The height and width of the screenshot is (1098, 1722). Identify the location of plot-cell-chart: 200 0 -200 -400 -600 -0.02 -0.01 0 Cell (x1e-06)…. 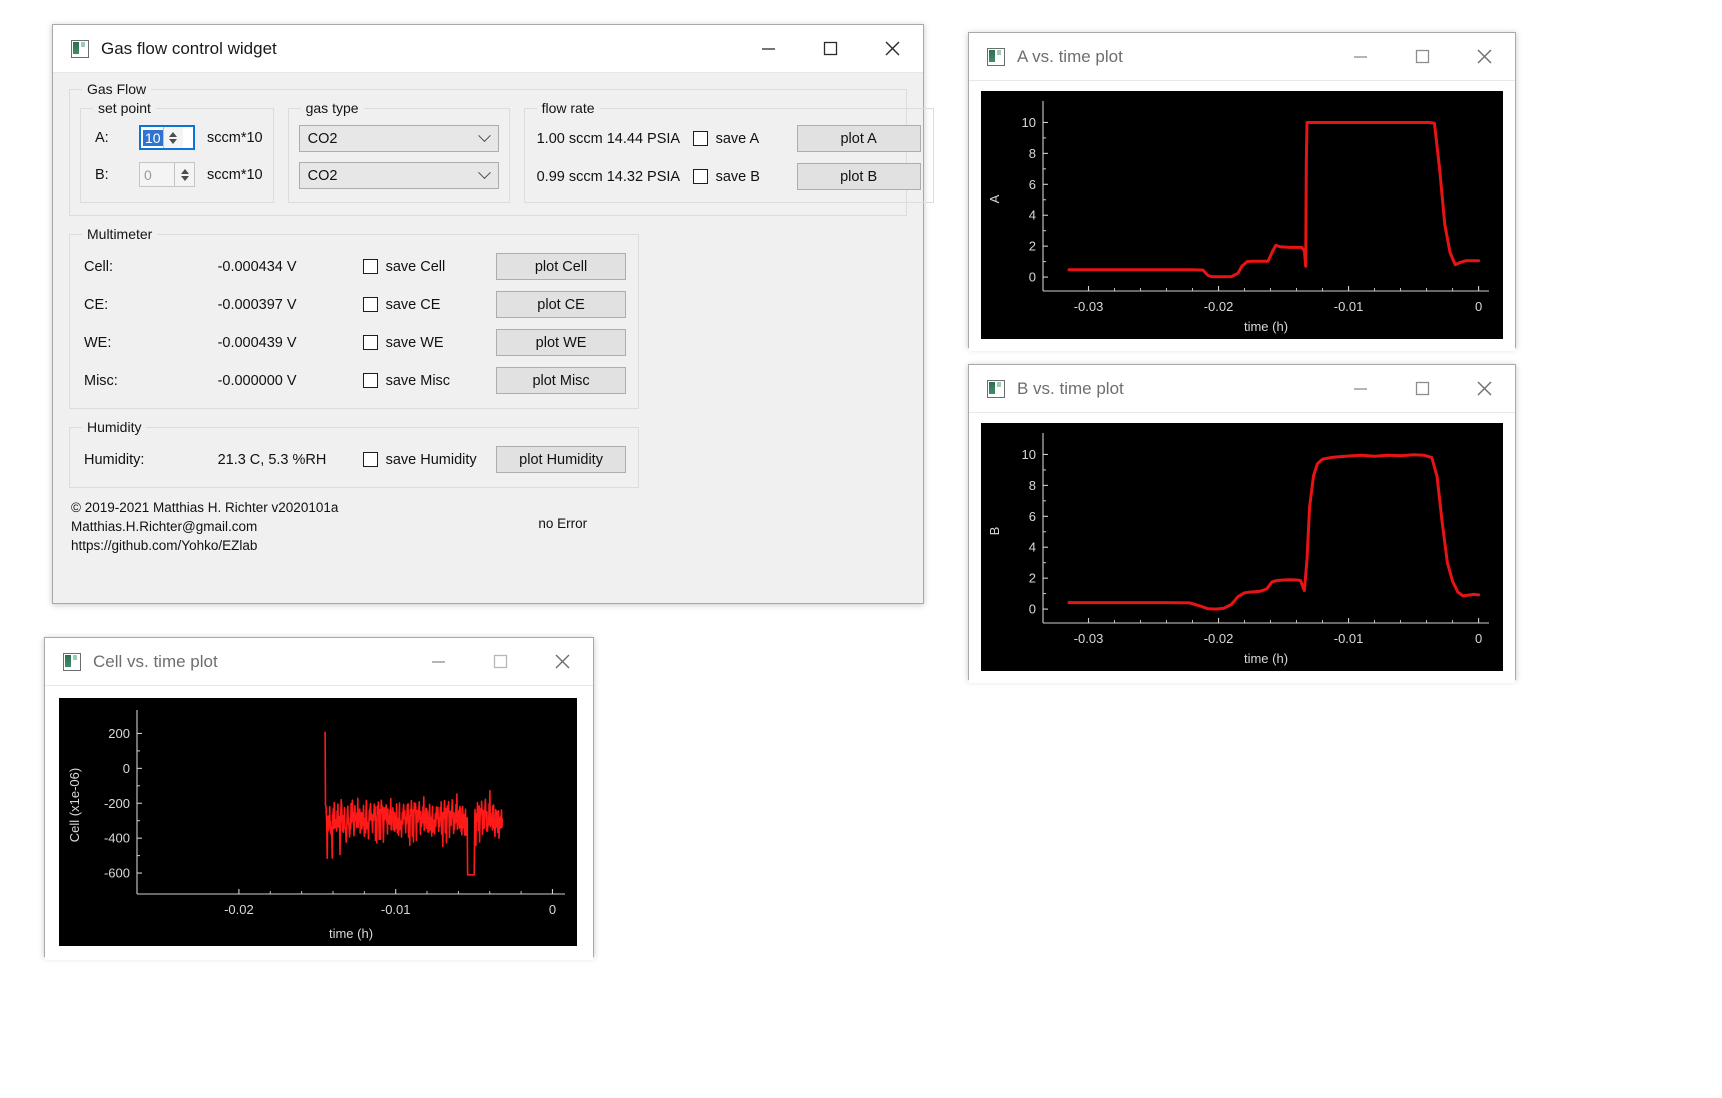
(318, 822).